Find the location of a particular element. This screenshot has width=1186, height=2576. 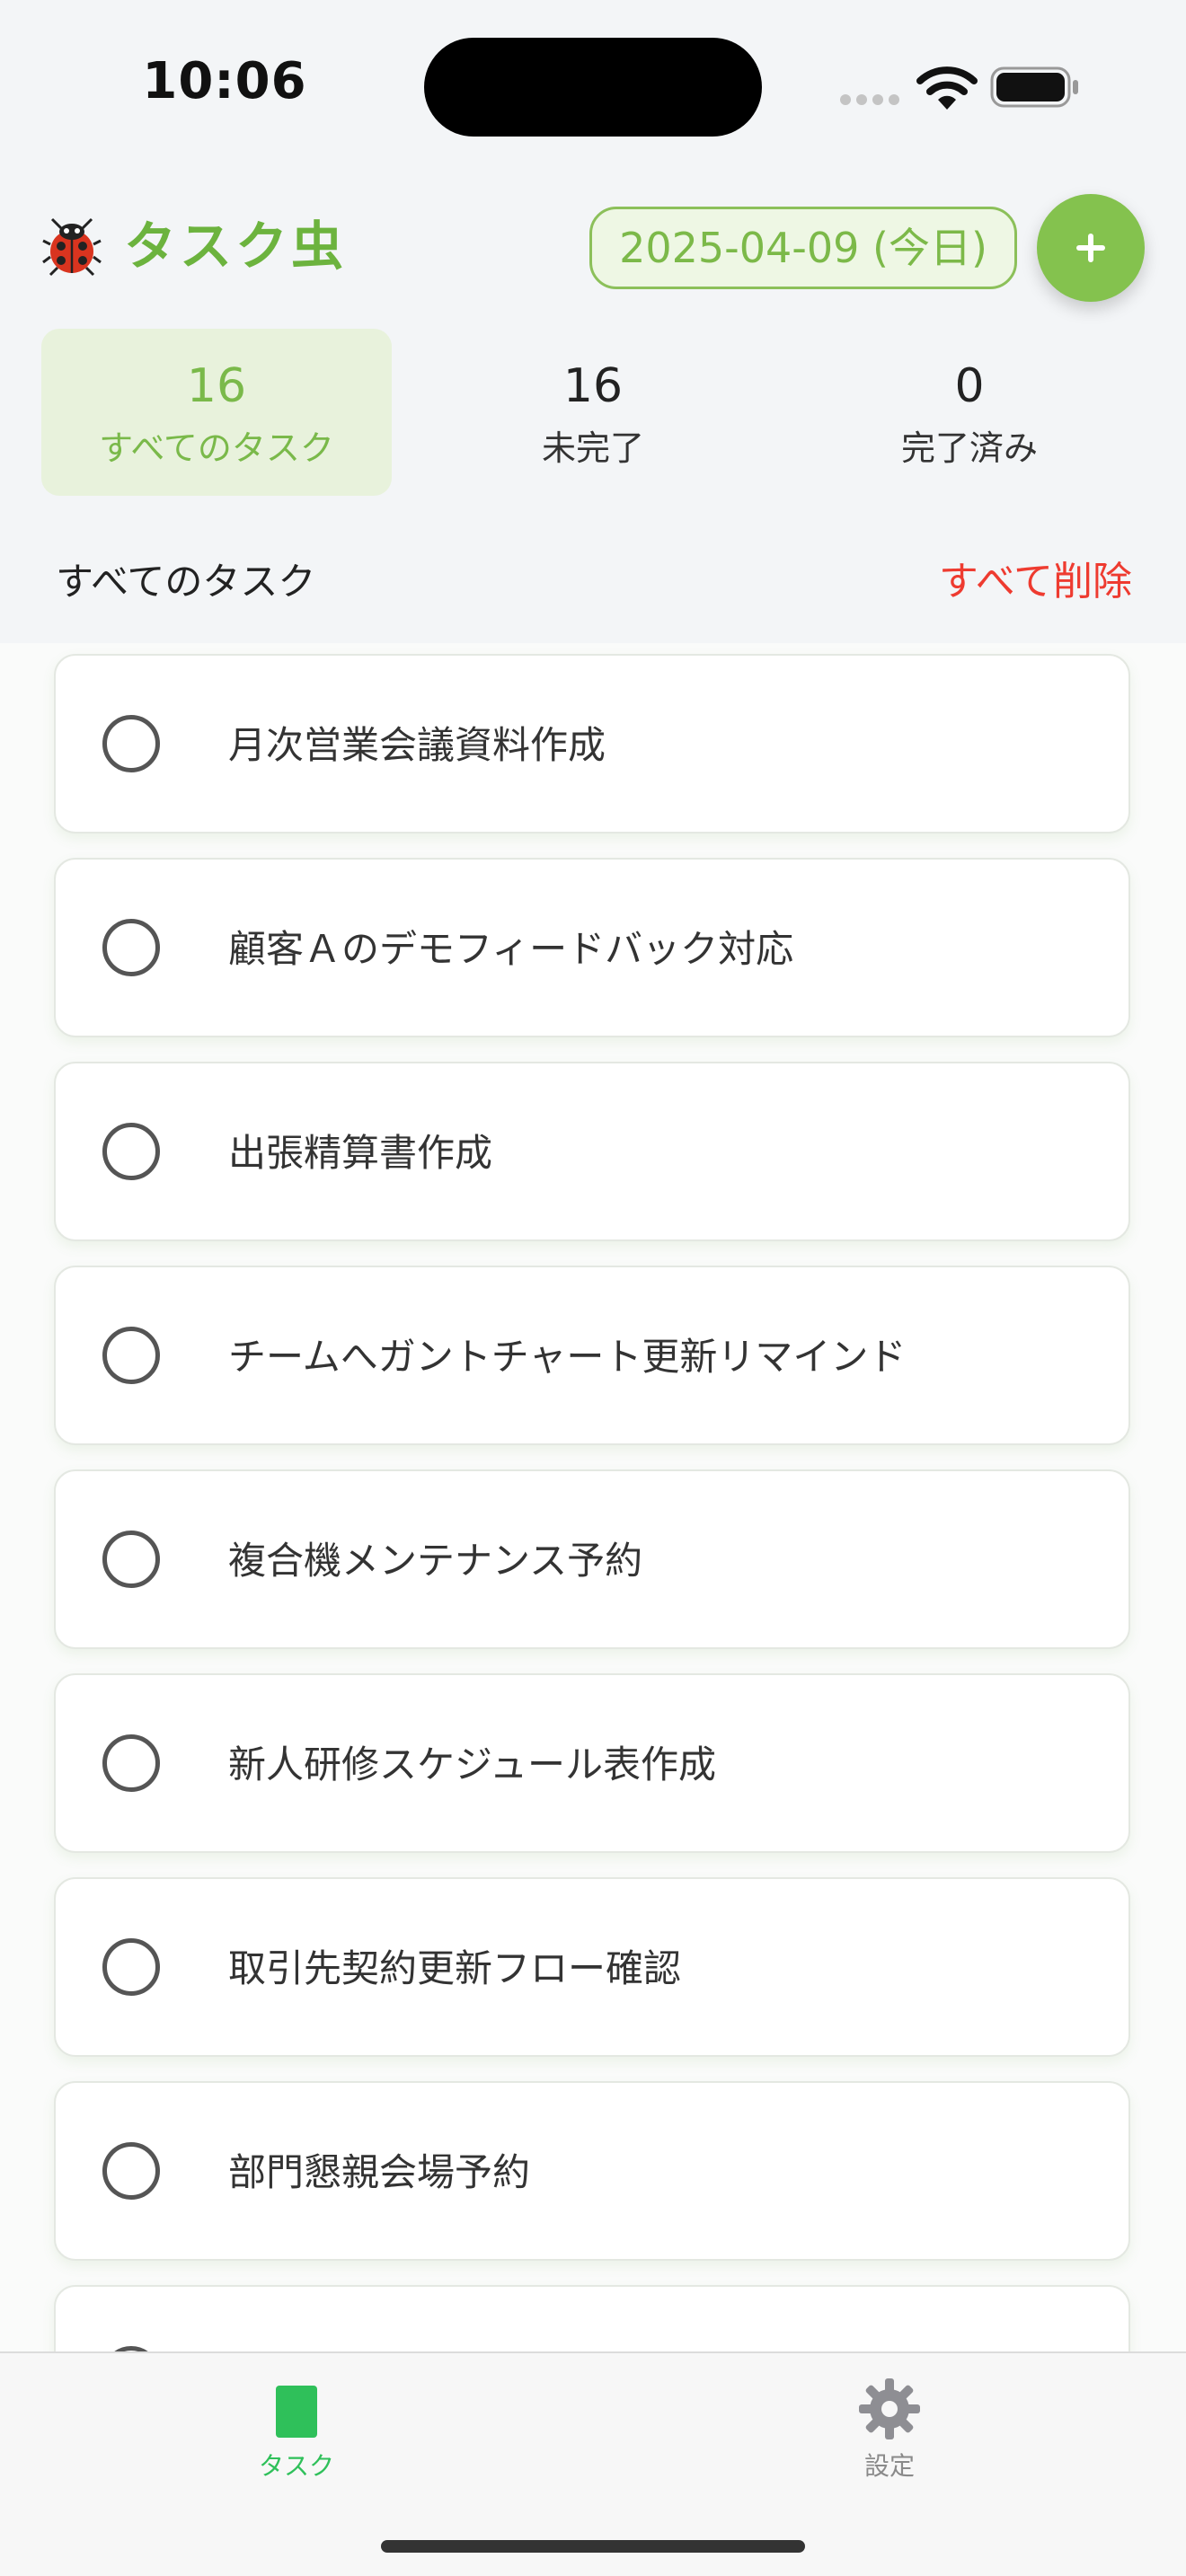

task-item: 月次営業会議資料作成 is located at coordinates (592, 744).